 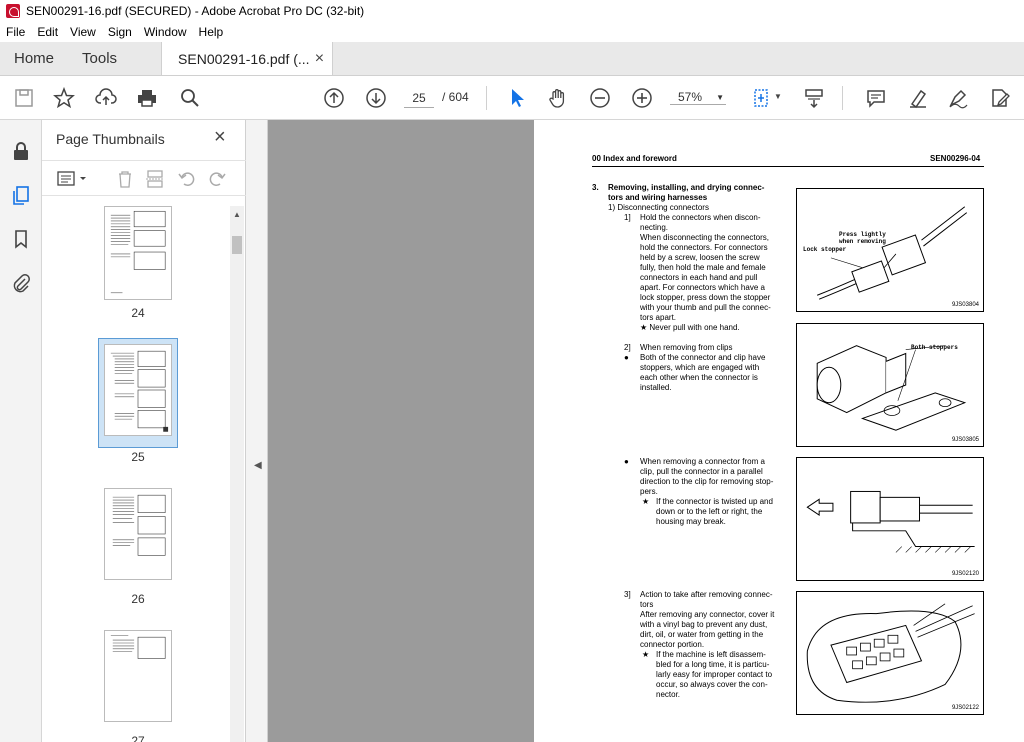 I want to click on page-fit-button, so click(x=762, y=98).